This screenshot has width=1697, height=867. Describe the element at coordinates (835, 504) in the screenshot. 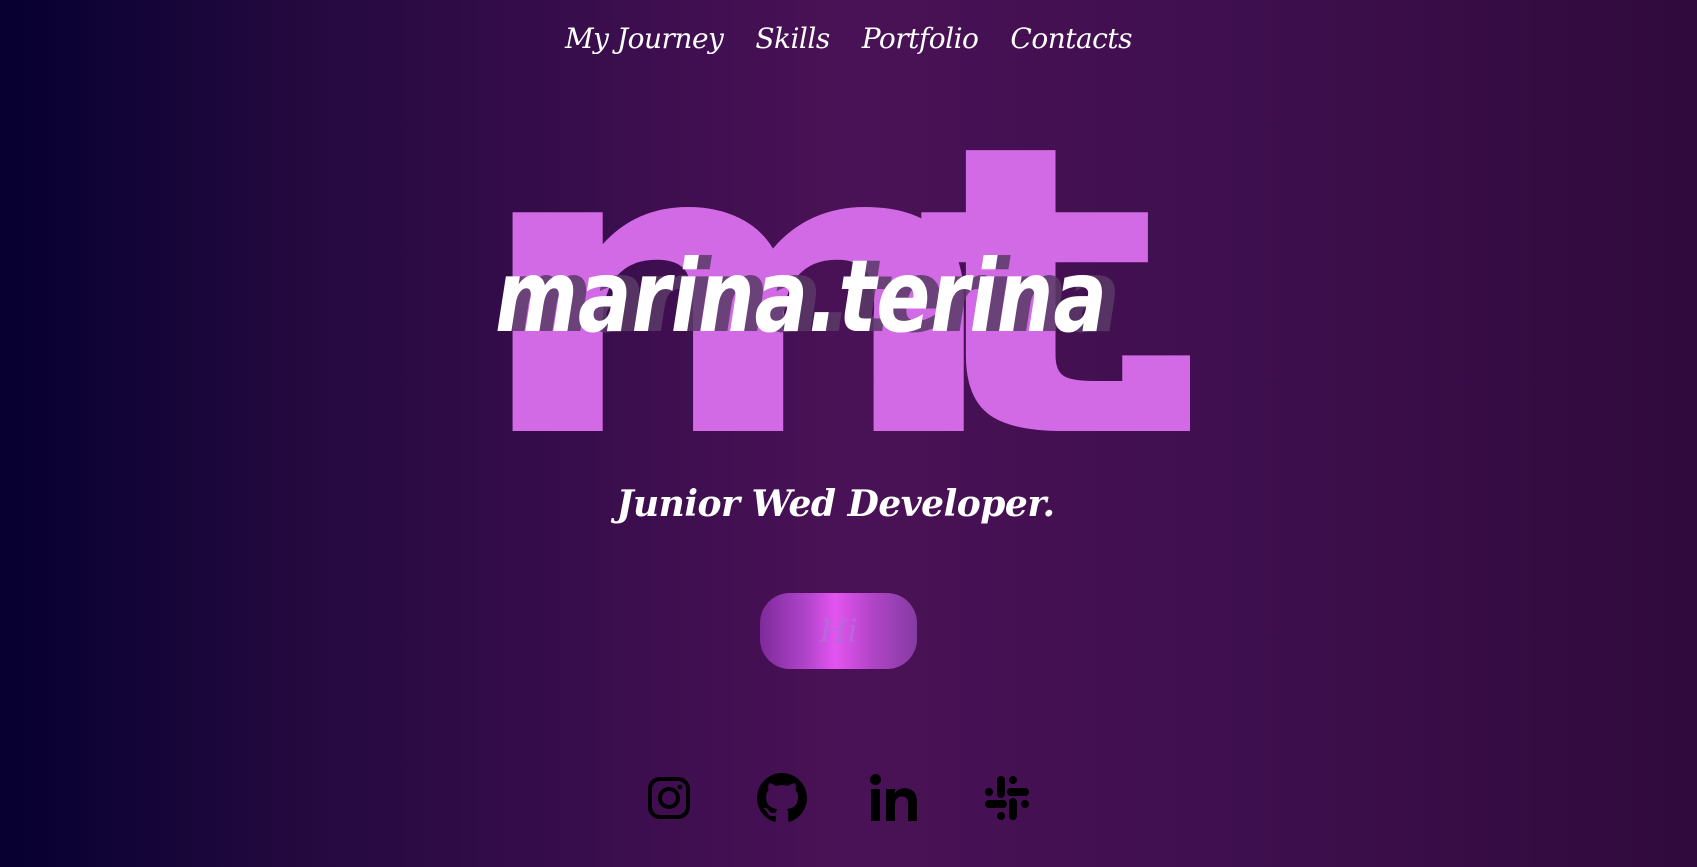

I see `hero-subtitle: Junior Wed Developer.` at that location.